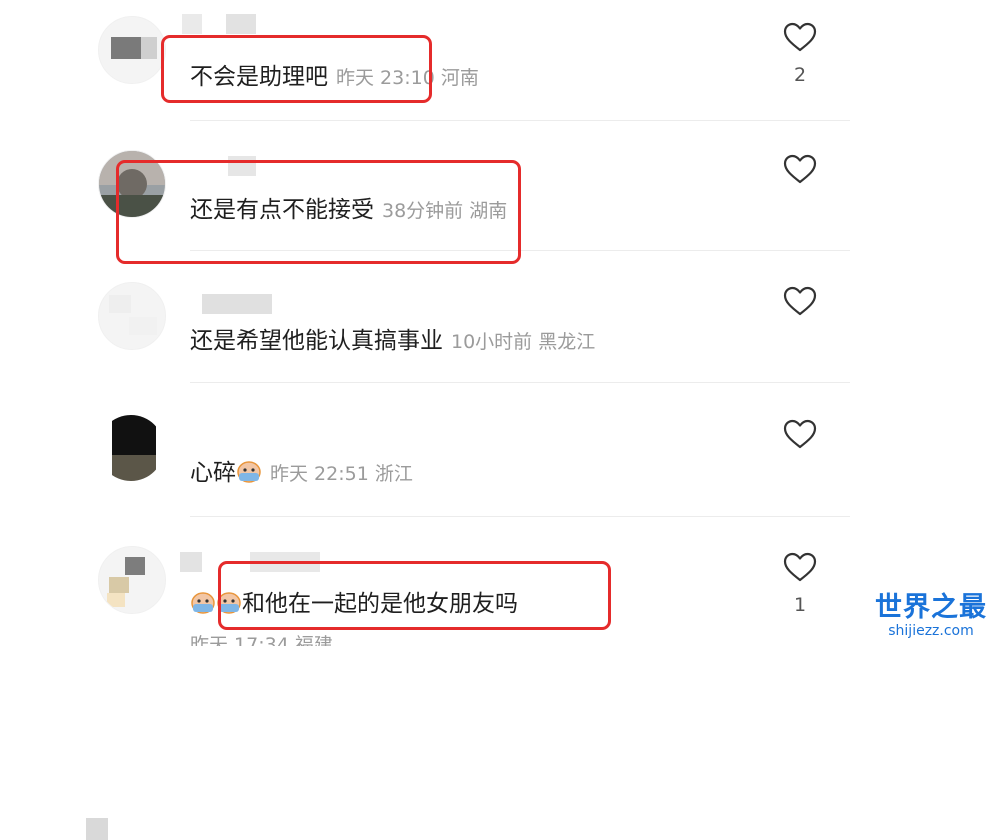 This screenshot has height=840, width=1000. I want to click on divider, so click(520, 120).